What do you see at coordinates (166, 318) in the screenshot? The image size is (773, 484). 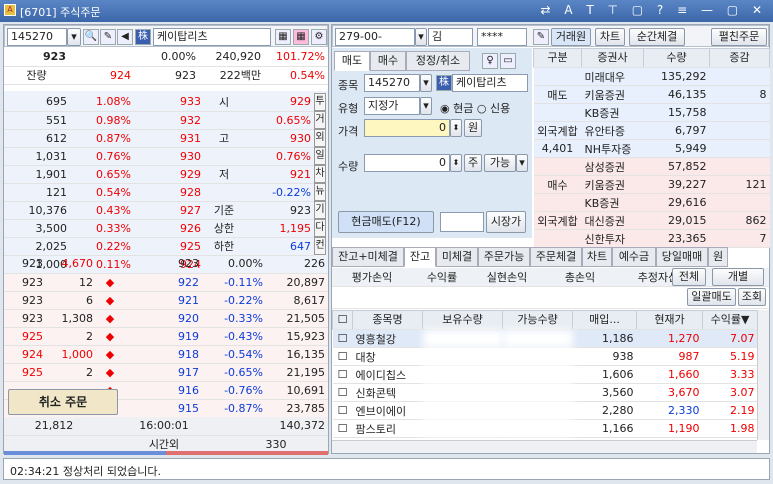 I see `bid-row: 923 1,308 ◆ 920 -0.33% 21,505` at bounding box center [166, 318].